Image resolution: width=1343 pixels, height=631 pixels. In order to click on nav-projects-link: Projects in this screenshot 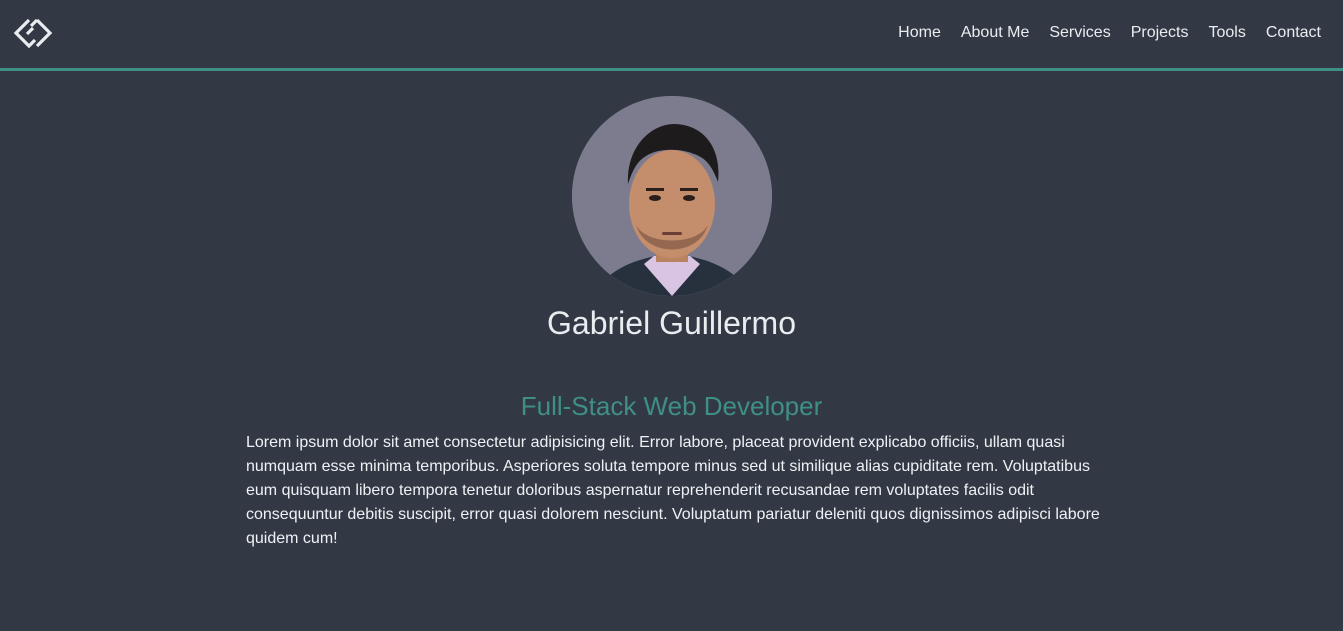, I will do `click(1160, 33)`.